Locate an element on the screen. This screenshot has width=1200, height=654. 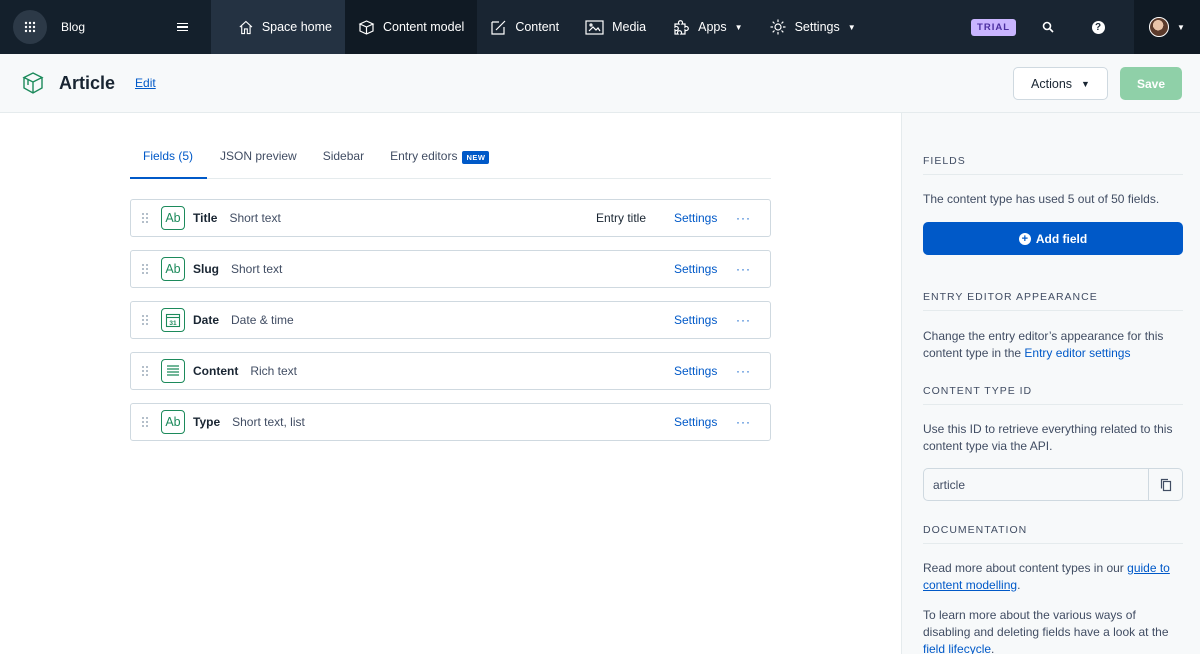
nav-settings: Settings ▼ is located at coordinates (812, 27).